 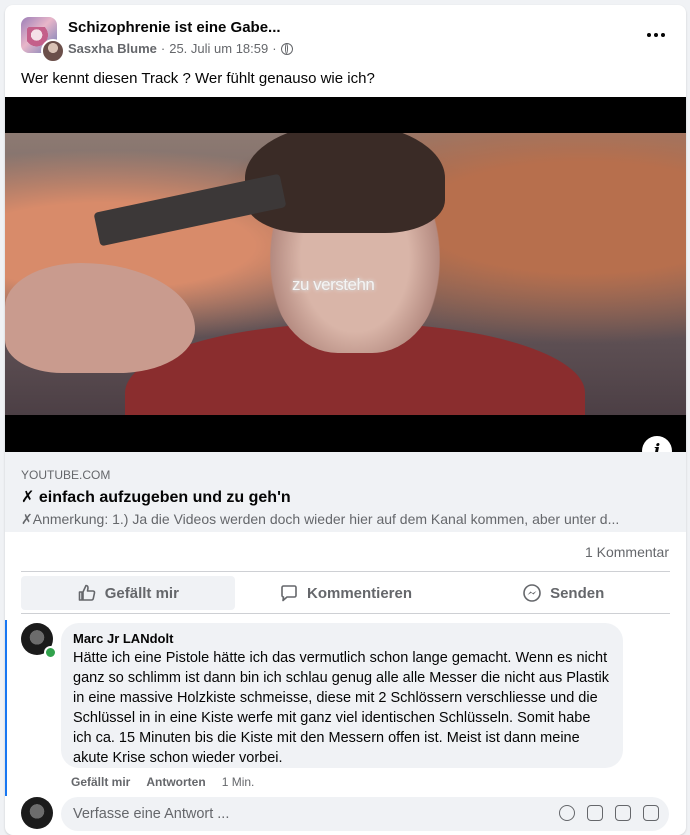 I want to click on online-status-dot, so click(x=50, y=652).